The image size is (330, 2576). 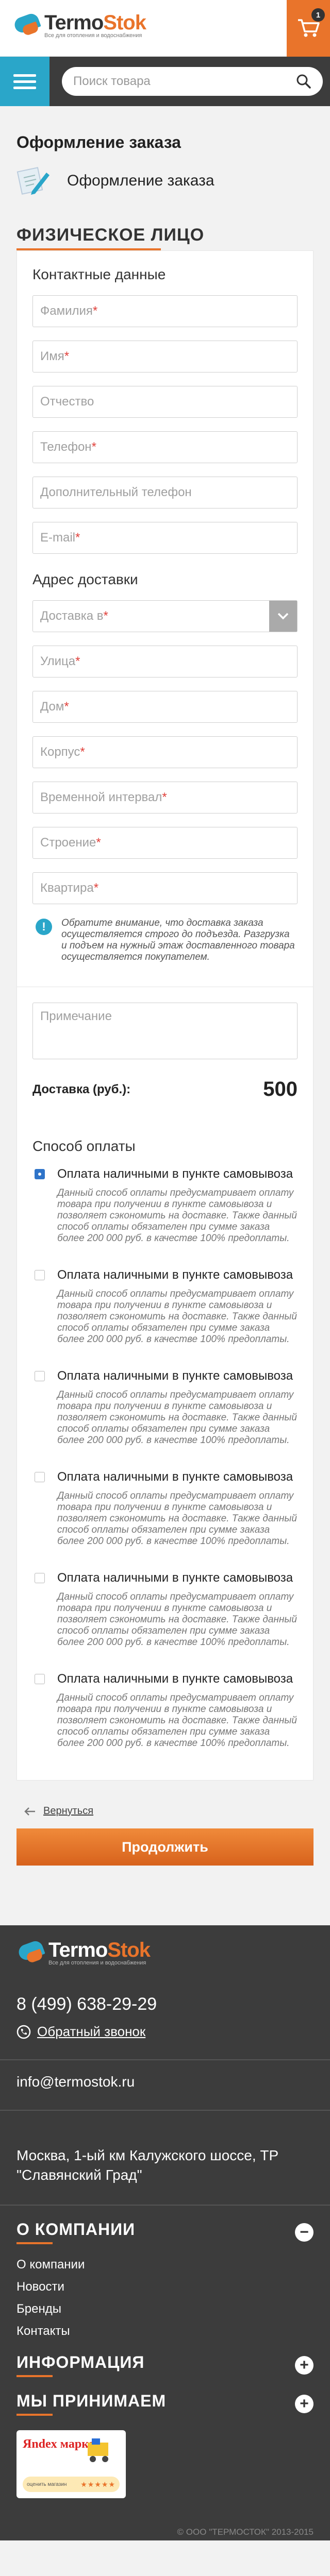 I want to click on time-interval-field: Временной интервал *, so click(x=165, y=798).